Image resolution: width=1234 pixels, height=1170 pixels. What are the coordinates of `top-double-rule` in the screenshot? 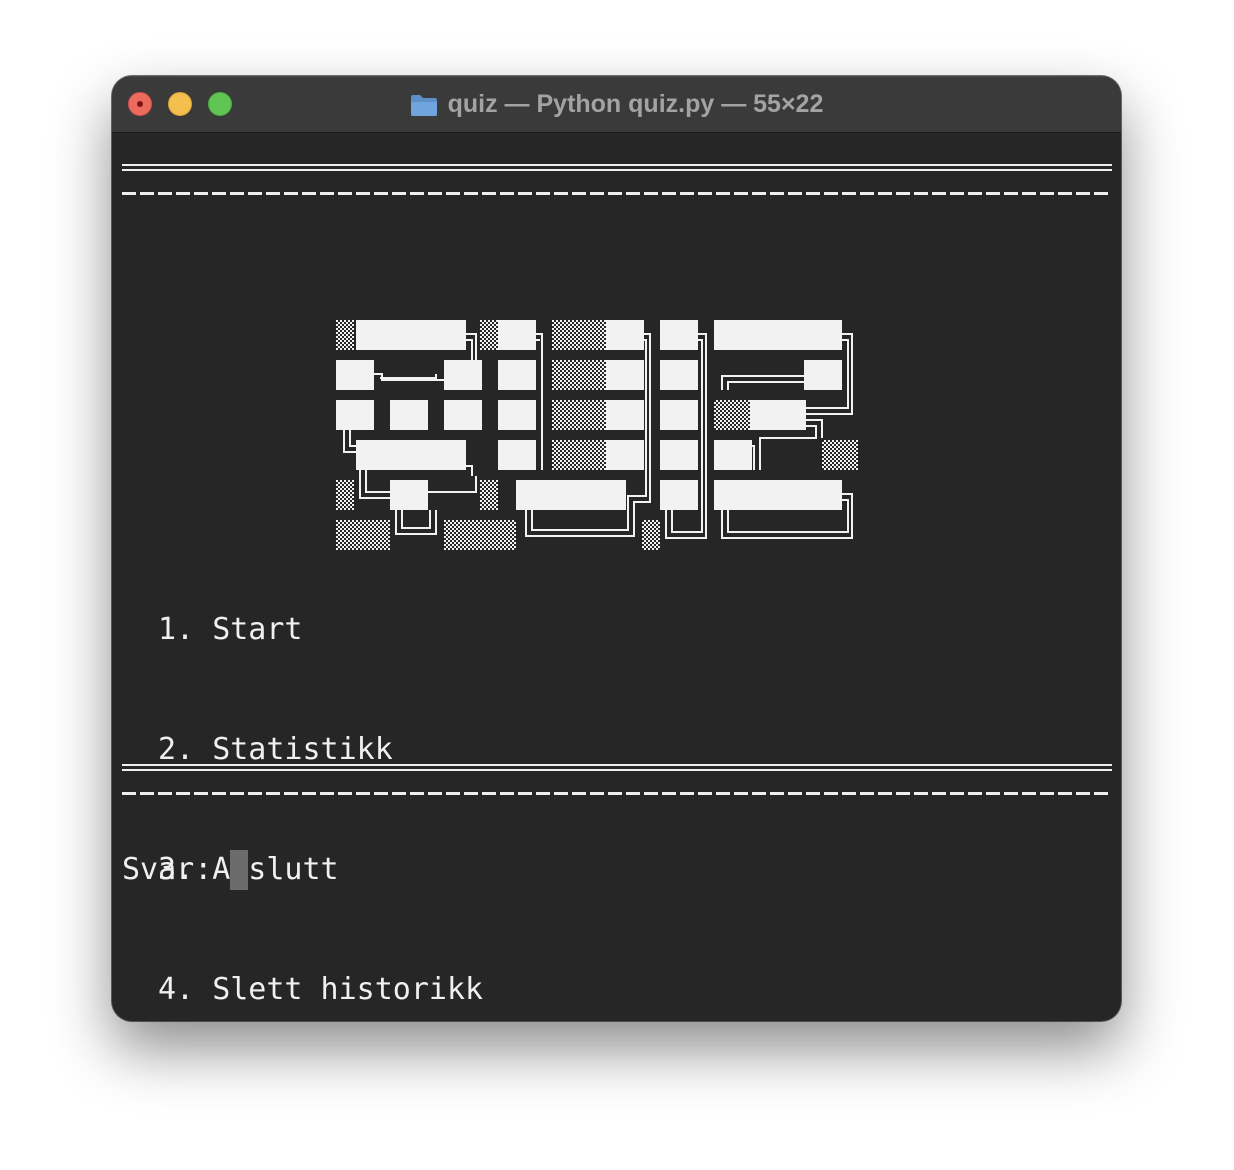 It's located at (617, 167).